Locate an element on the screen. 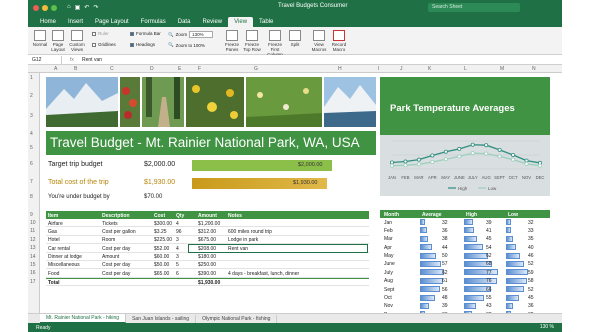 The width and height of the screenshot is (590, 332). table-cell: June is located at coordinates (389, 264).